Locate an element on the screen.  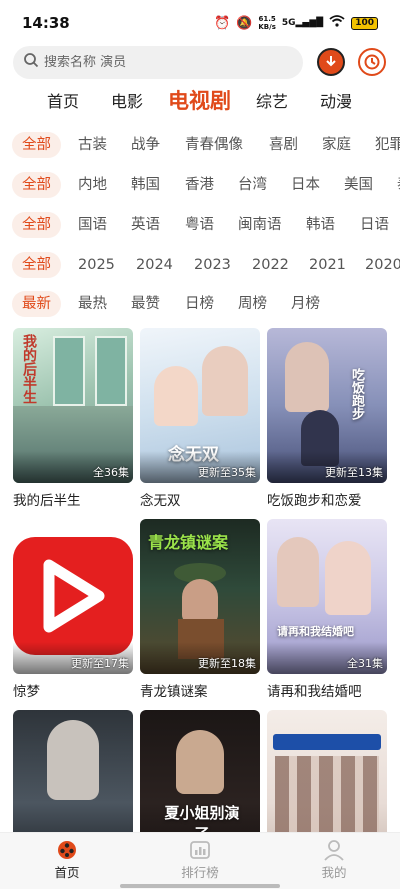
filter-chip: 青春偶像 is located at coordinates (214, 145).